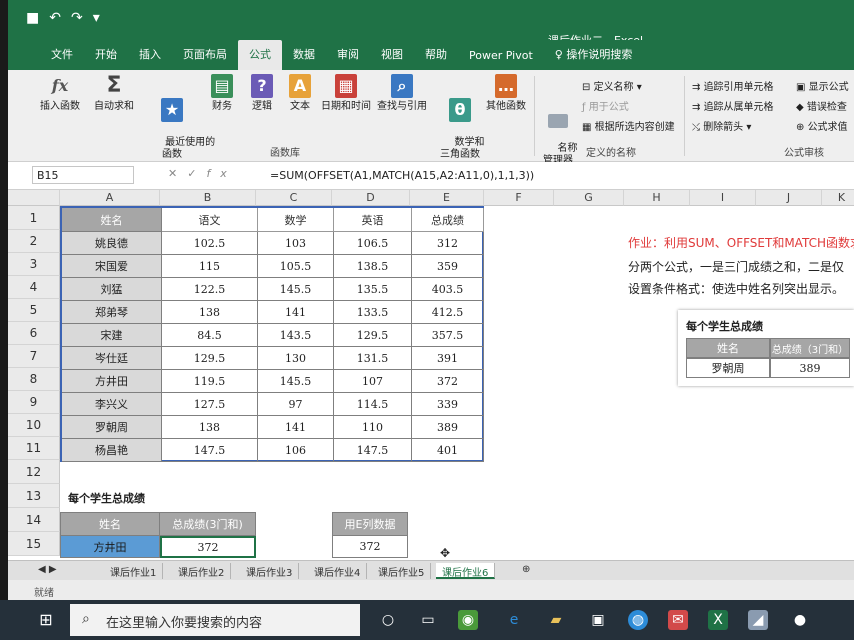 This screenshot has width=854, height=640. What do you see at coordinates (210, 266) in the screenshot?
I see `score-cell: 115` at bounding box center [210, 266].